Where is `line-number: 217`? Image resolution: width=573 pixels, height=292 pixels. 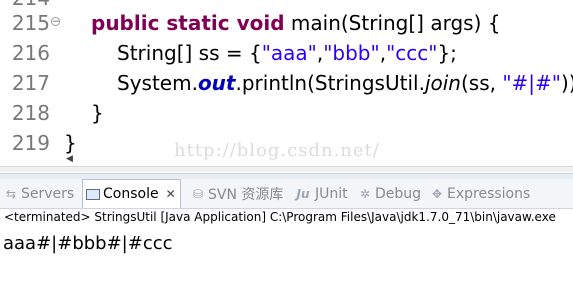 line-number: 217 is located at coordinates (30, 83).